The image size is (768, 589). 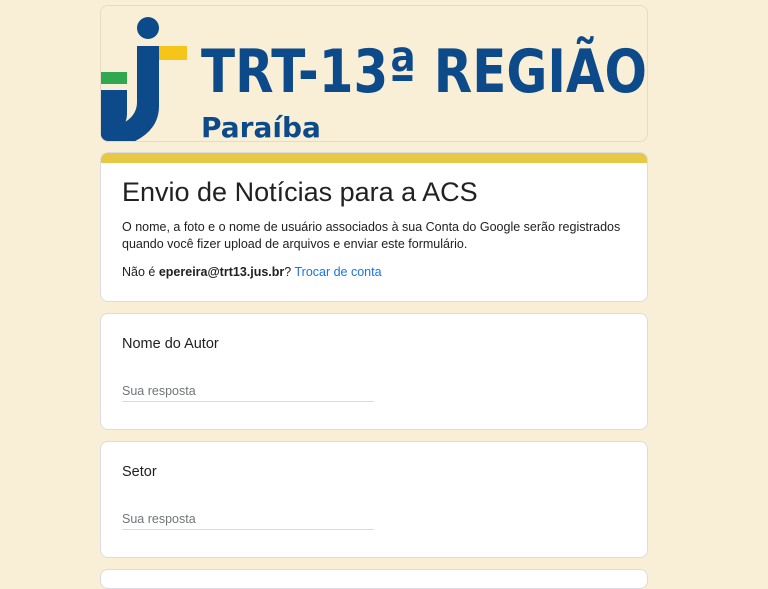 What do you see at coordinates (374, 579) in the screenshot?
I see `question-card-next` at bounding box center [374, 579].